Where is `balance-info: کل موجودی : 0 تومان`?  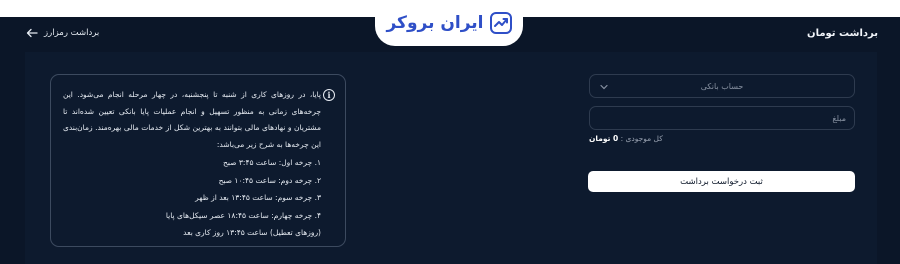 balance-info: کل موجودی : 0 تومان is located at coordinates (626, 138).